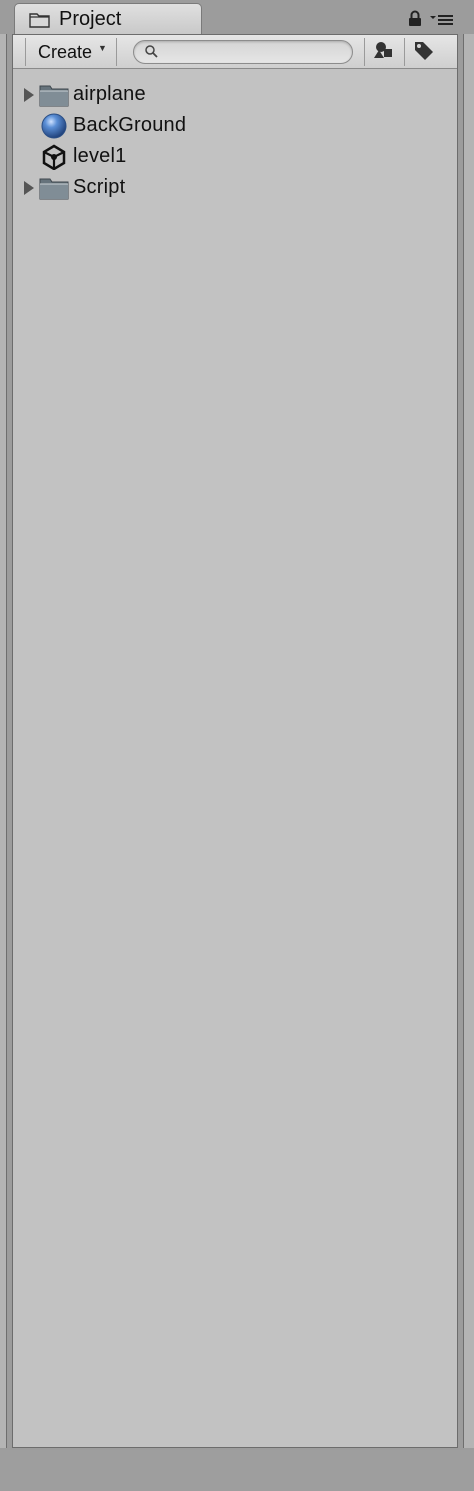 This screenshot has width=474, height=1491. Describe the element at coordinates (100, 156) in the screenshot. I see `tree-item-label: level1` at that location.